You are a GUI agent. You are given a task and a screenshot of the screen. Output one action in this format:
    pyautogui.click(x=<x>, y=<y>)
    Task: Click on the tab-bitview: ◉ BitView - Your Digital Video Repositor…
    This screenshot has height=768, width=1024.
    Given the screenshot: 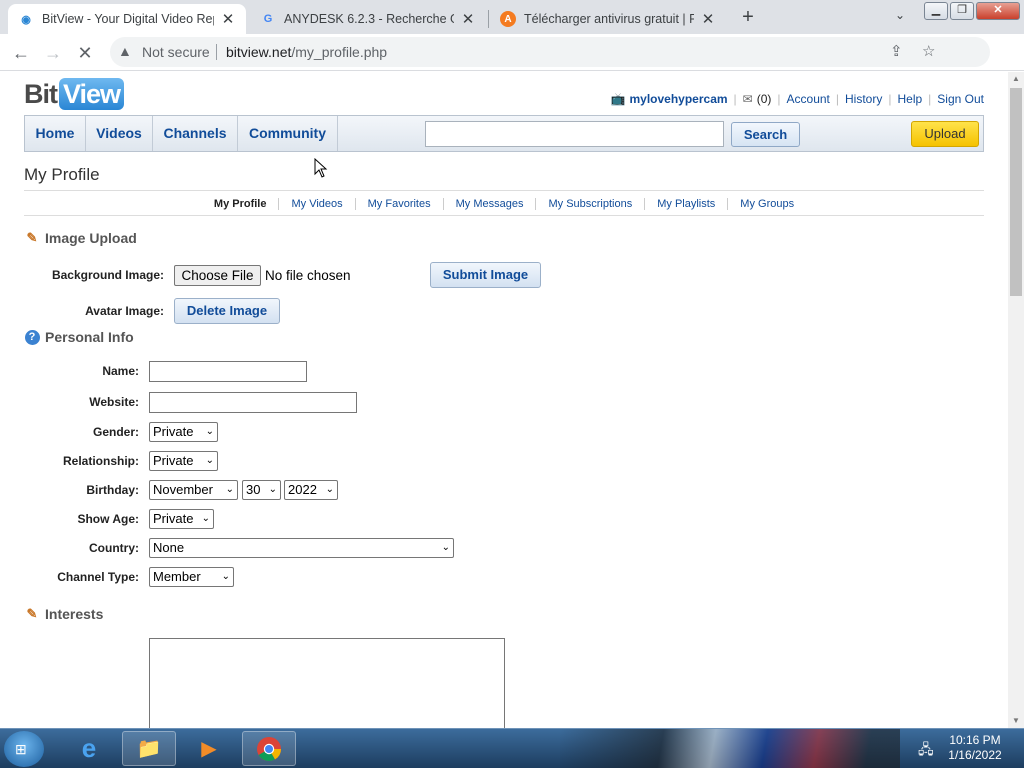 What is the action you would take?
    pyautogui.click(x=127, y=19)
    